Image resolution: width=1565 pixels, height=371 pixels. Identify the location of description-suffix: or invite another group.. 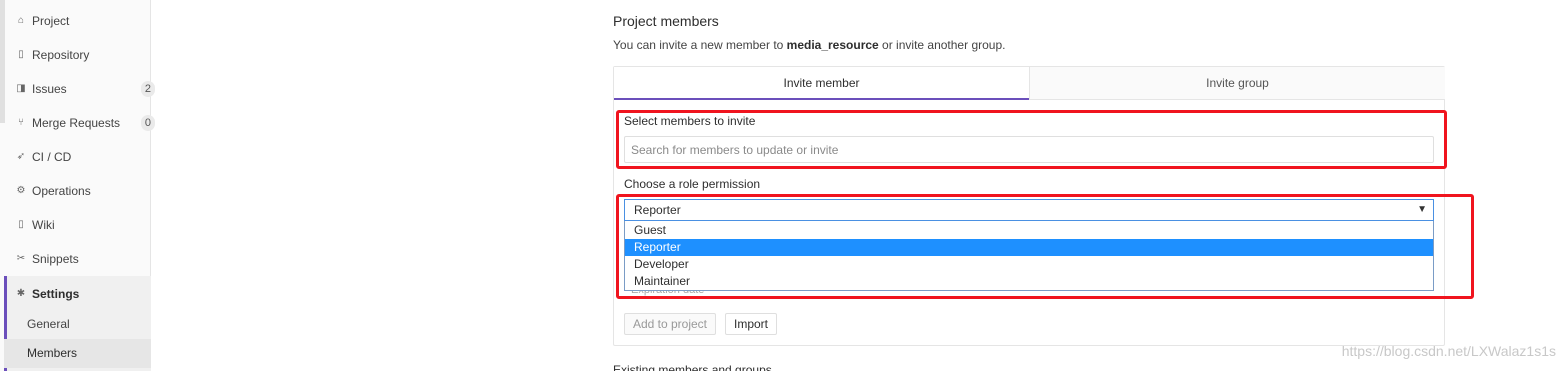
(942, 45).